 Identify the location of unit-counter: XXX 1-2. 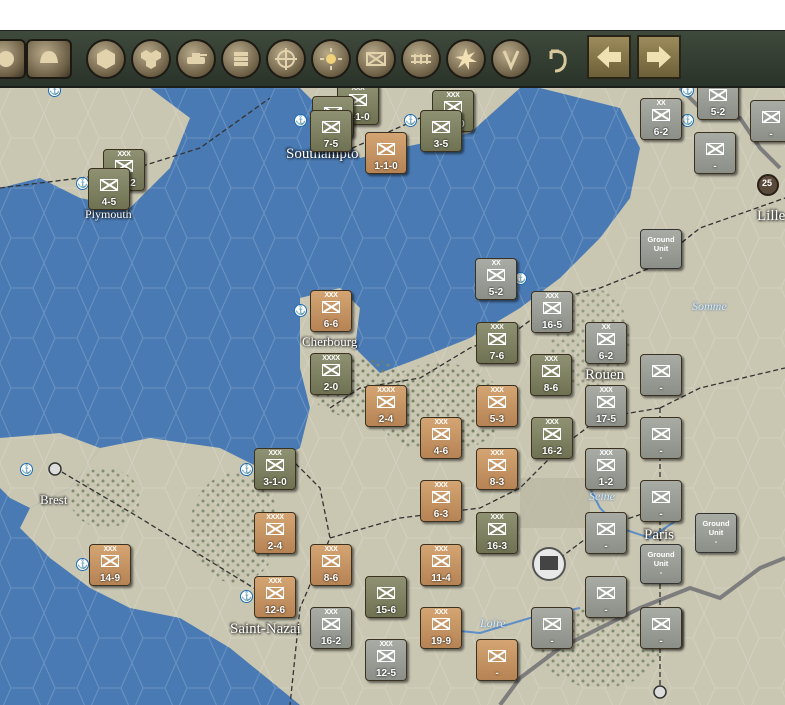
(606, 469).